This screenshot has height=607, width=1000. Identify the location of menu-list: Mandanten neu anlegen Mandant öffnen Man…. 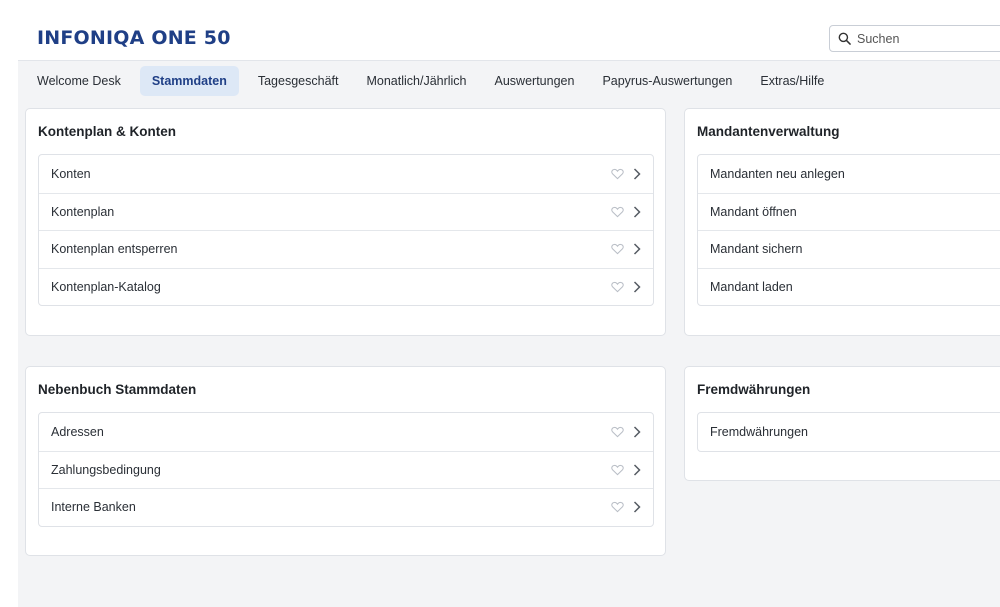
(848, 230).